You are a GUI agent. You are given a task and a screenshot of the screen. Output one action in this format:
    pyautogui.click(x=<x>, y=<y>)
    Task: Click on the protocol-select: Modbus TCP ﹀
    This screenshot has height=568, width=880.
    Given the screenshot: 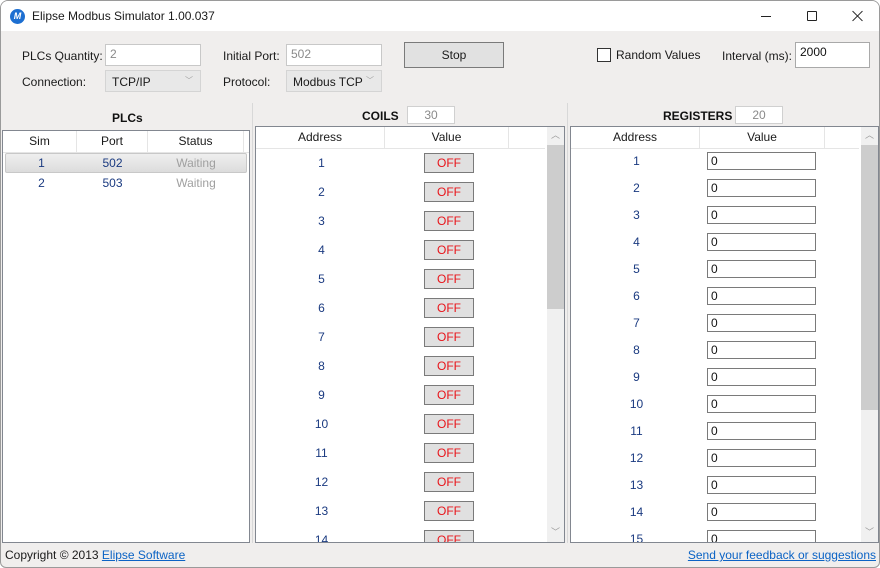 What is the action you would take?
    pyautogui.click(x=334, y=81)
    